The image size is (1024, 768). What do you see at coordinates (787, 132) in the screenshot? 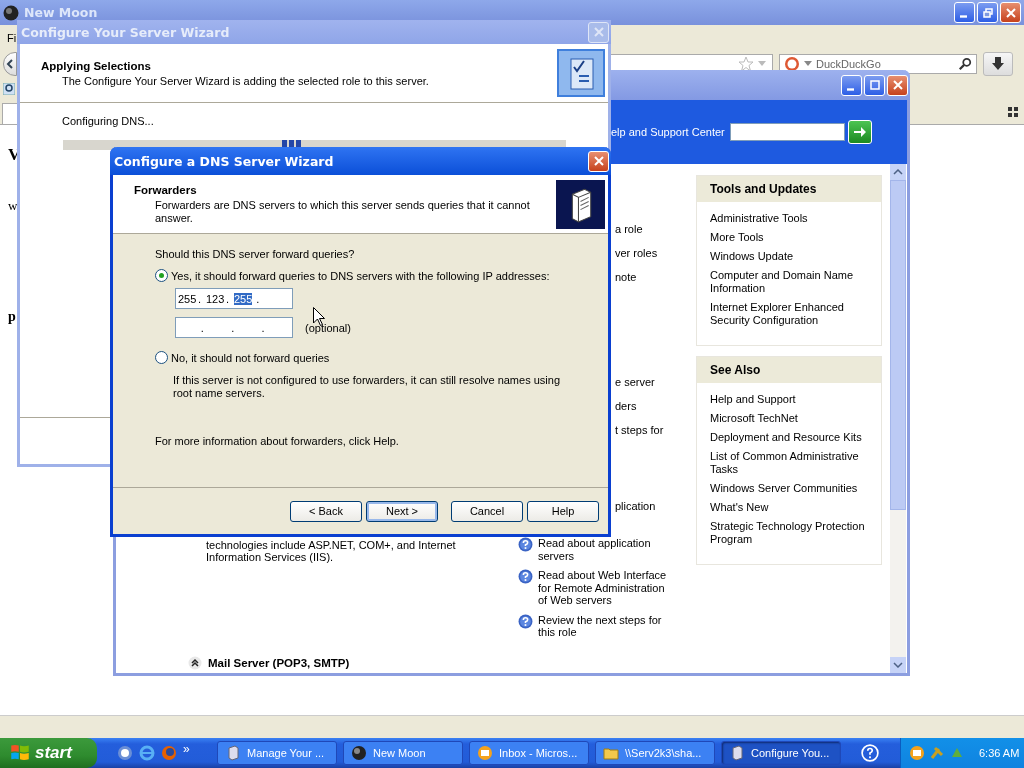
I see `search-field` at bounding box center [787, 132].